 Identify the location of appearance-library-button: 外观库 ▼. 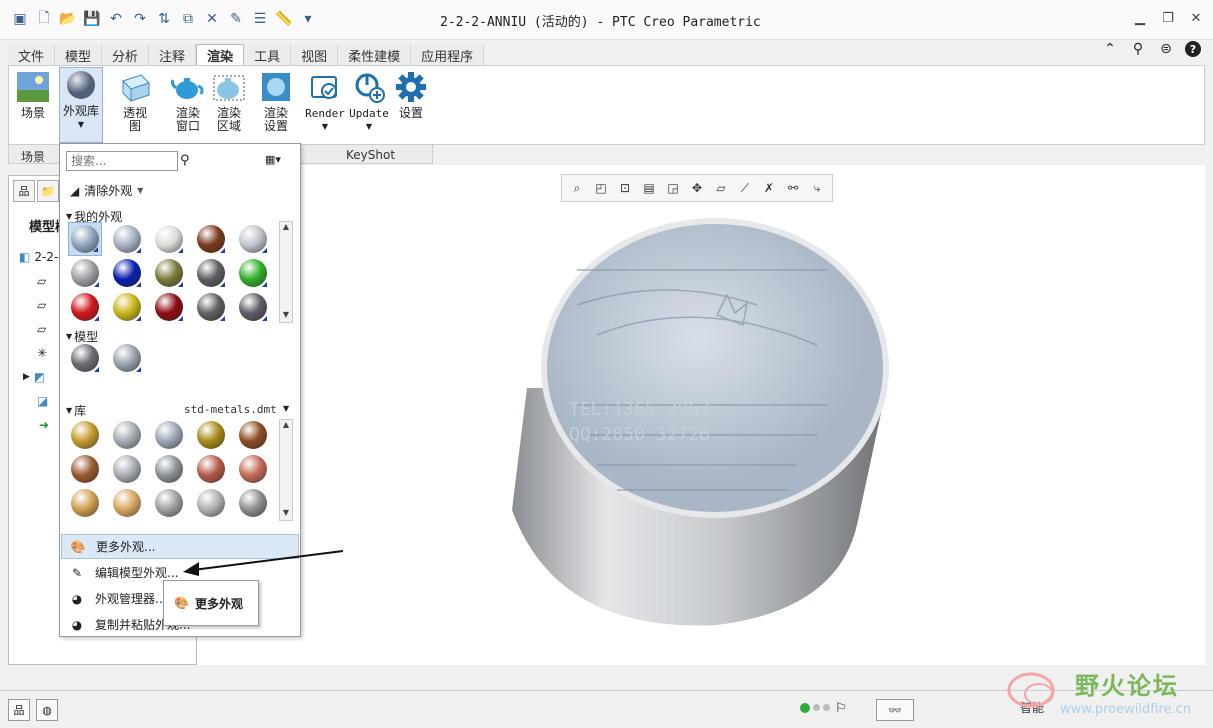
(81, 105).